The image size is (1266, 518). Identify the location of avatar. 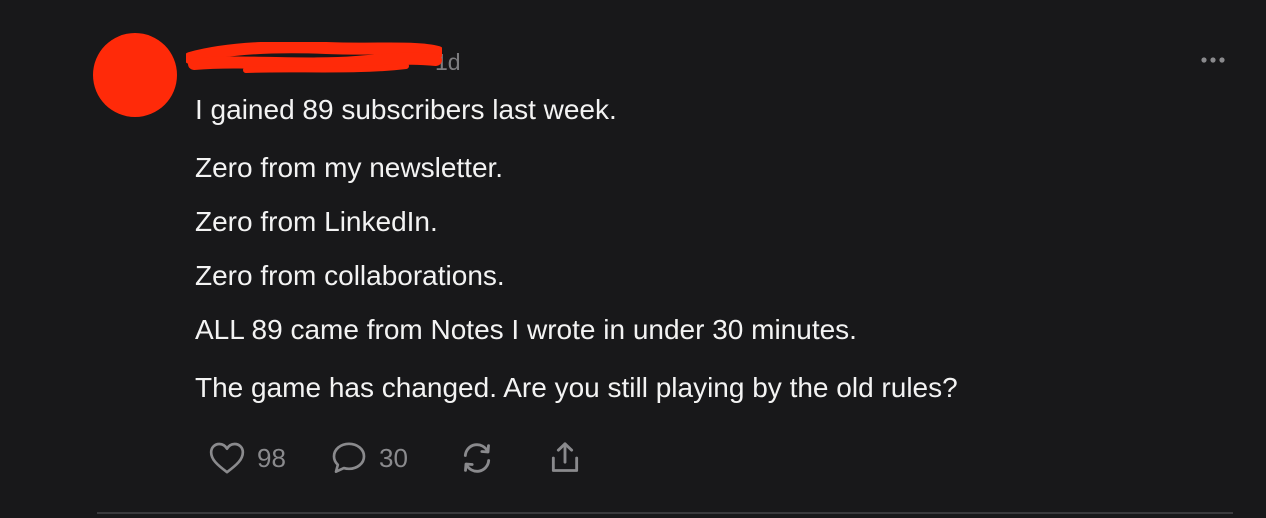
(135, 75).